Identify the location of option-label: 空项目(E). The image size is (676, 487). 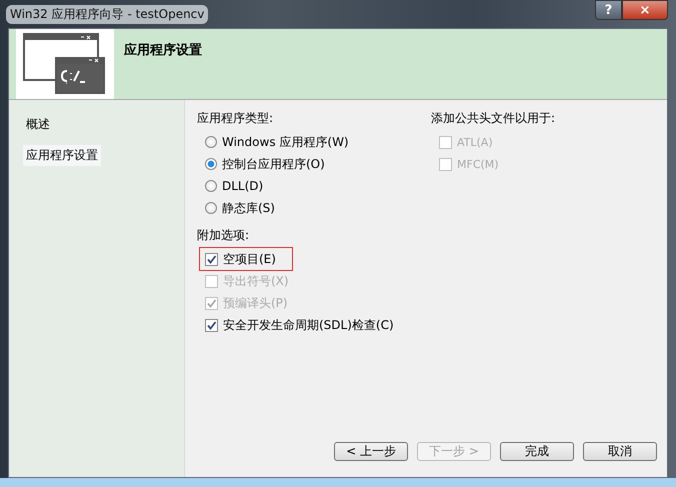
(249, 259).